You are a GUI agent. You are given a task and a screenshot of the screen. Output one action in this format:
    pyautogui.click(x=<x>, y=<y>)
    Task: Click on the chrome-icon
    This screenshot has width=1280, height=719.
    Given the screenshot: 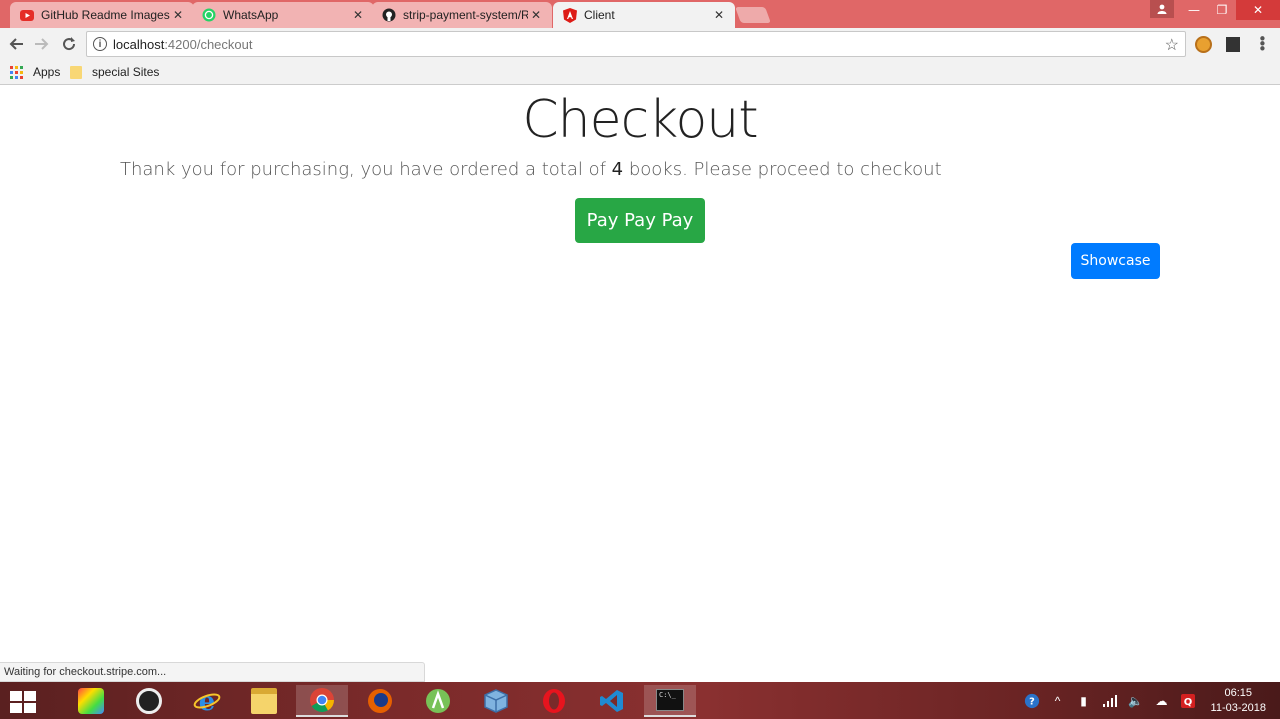 What is the action you would take?
    pyautogui.click(x=322, y=701)
    